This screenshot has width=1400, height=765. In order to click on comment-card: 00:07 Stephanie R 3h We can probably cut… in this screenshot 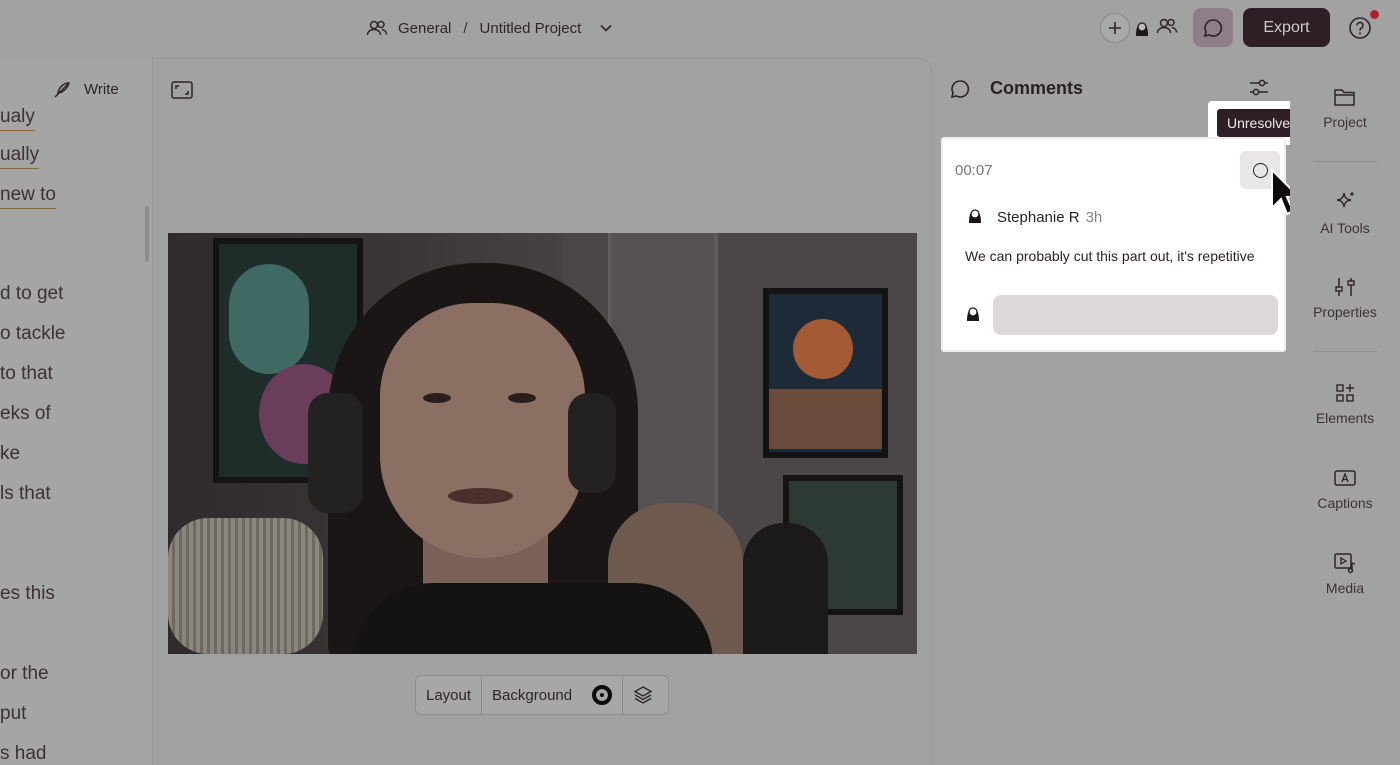, I will do `click(1113, 244)`.